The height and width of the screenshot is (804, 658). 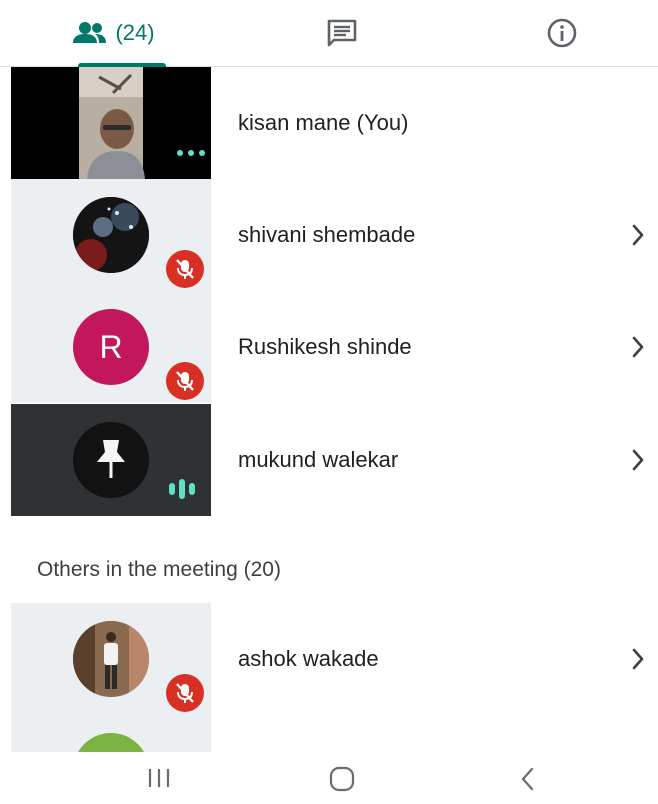 I want to click on participant-row-self: kisan mane (You), so click(x=329, y=123).